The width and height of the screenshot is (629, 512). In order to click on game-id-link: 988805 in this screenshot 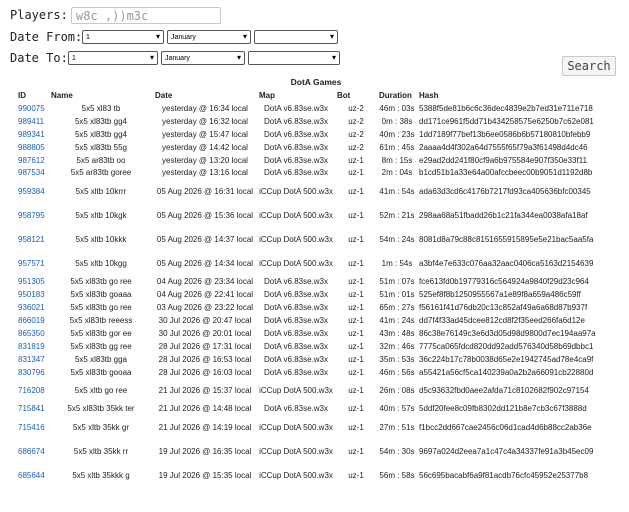, I will do `click(31, 147)`.